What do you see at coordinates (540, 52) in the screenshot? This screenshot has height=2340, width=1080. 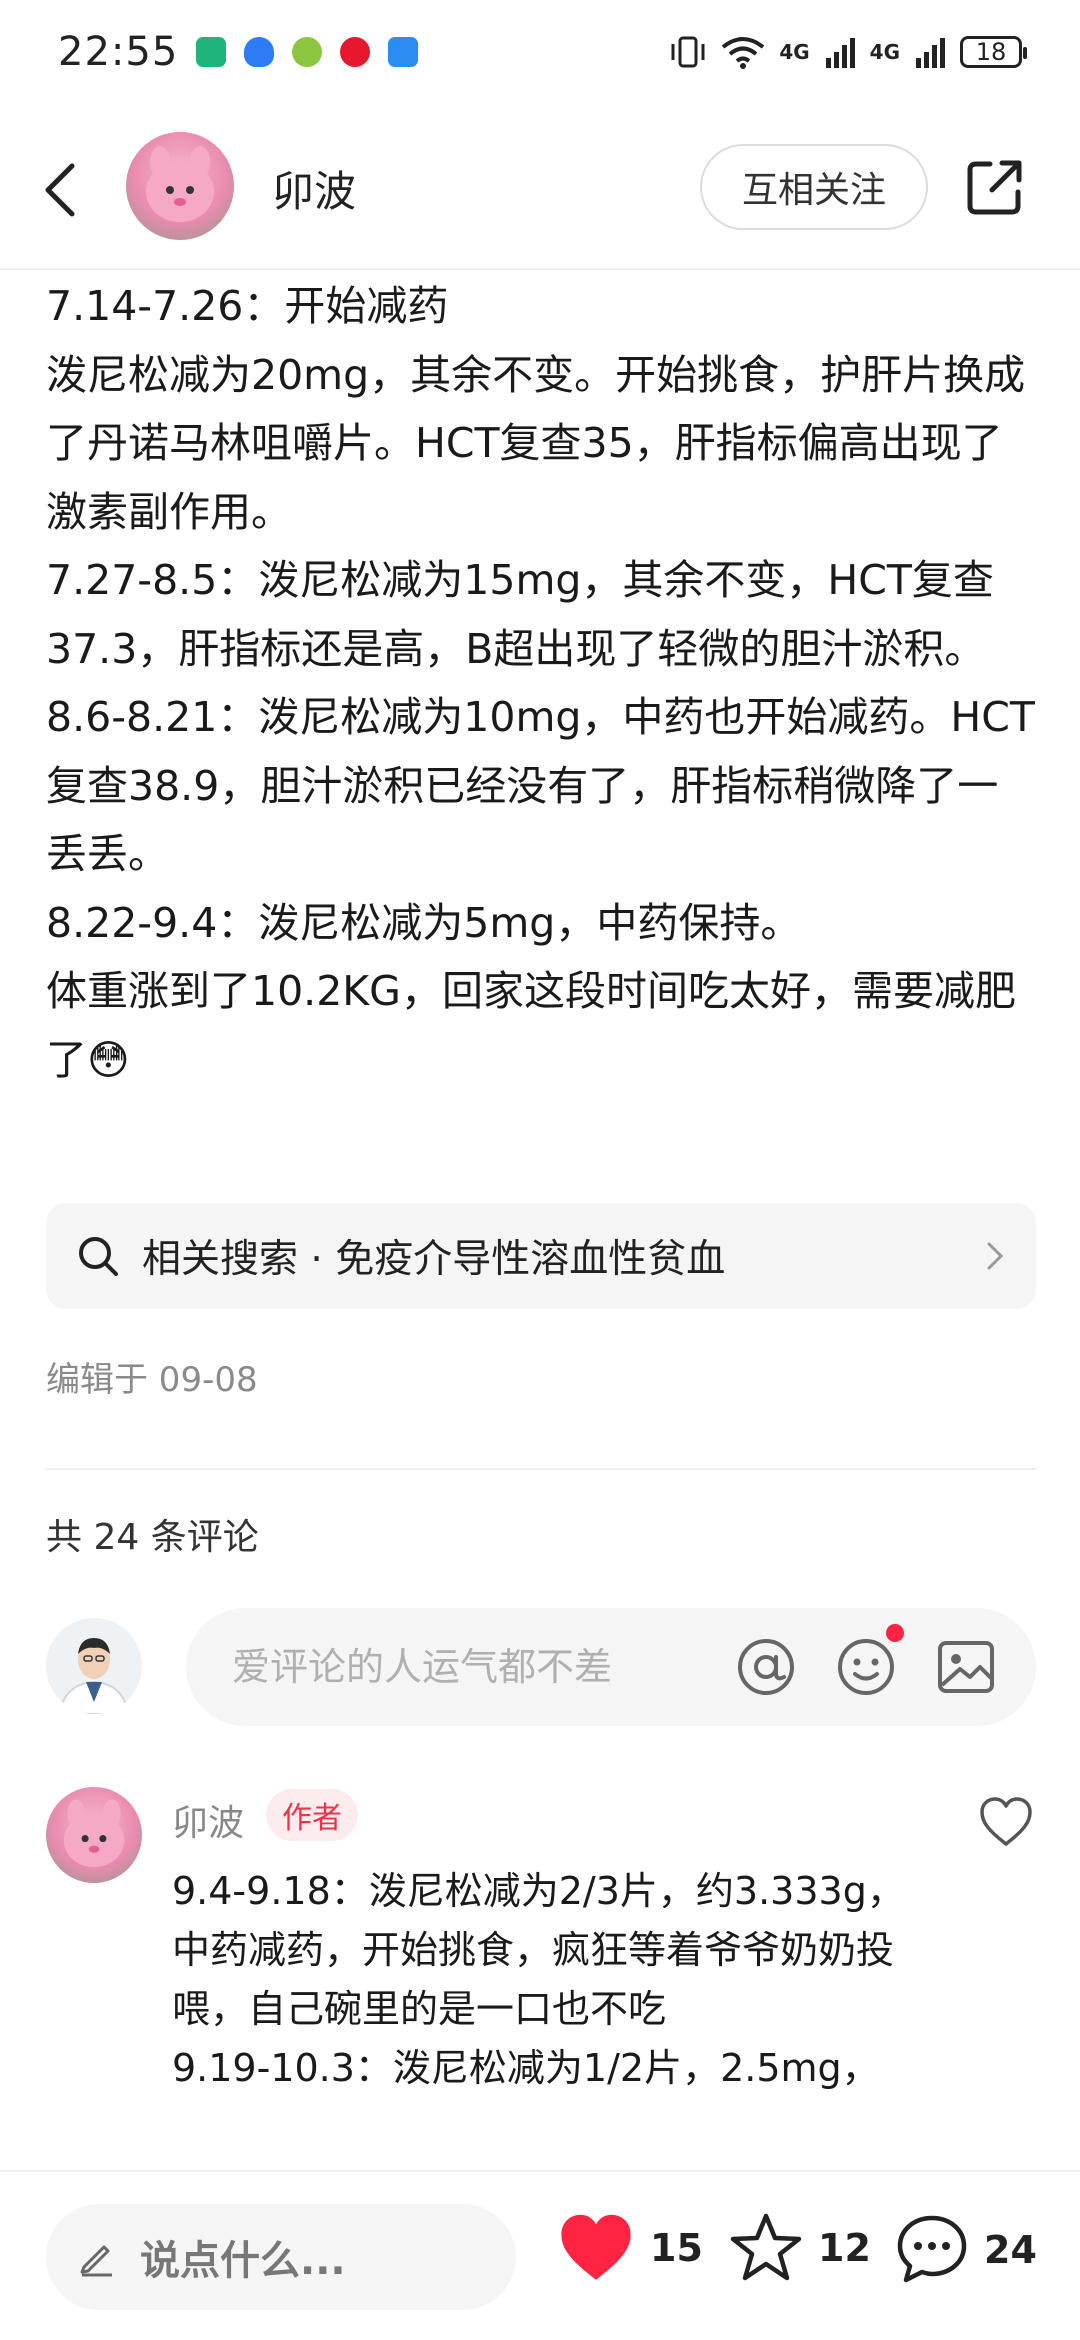 I see `status-bar: 22:55 4G 4G 18` at bounding box center [540, 52].